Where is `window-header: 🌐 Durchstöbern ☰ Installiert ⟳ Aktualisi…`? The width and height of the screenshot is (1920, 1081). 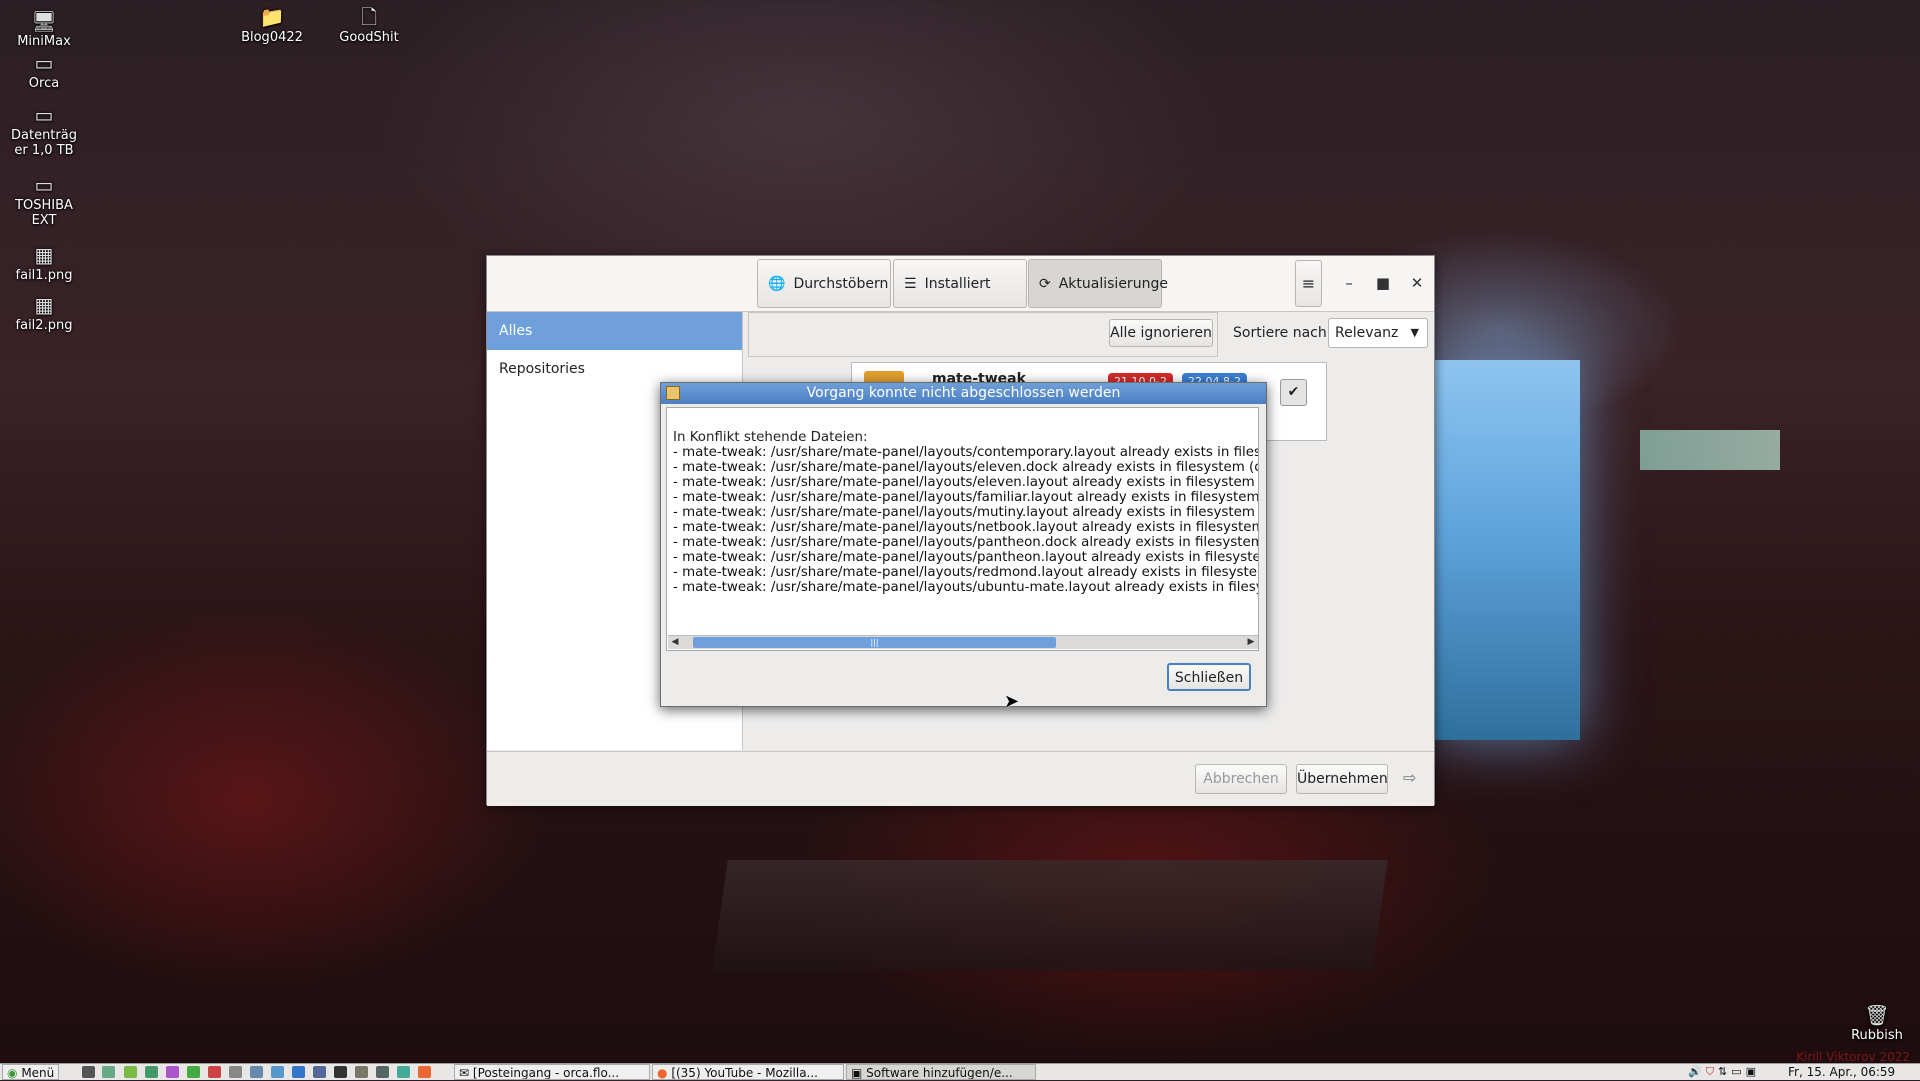
window-header: 🌐 Durchstöbern ☰ Installiert ⟳ Aktualisi… is located at coordinates (960, 284).